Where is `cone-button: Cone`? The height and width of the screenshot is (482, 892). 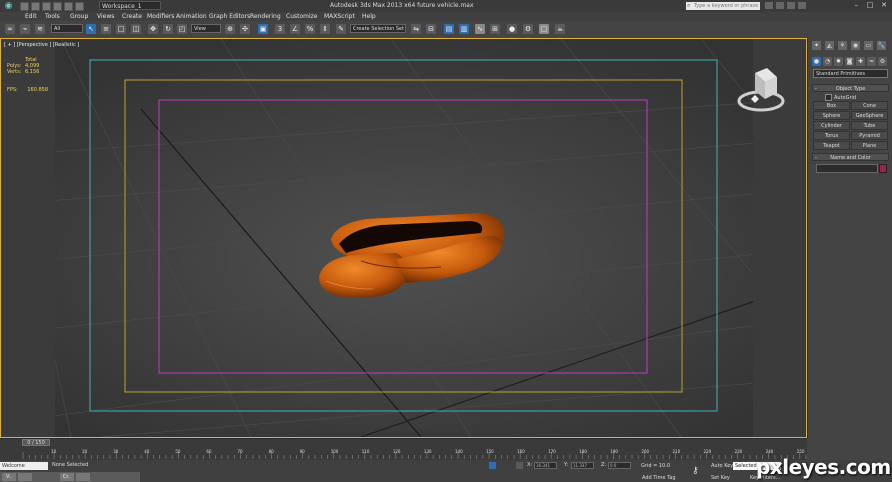
cone-button: Cone is located at coordinates (869, 105).